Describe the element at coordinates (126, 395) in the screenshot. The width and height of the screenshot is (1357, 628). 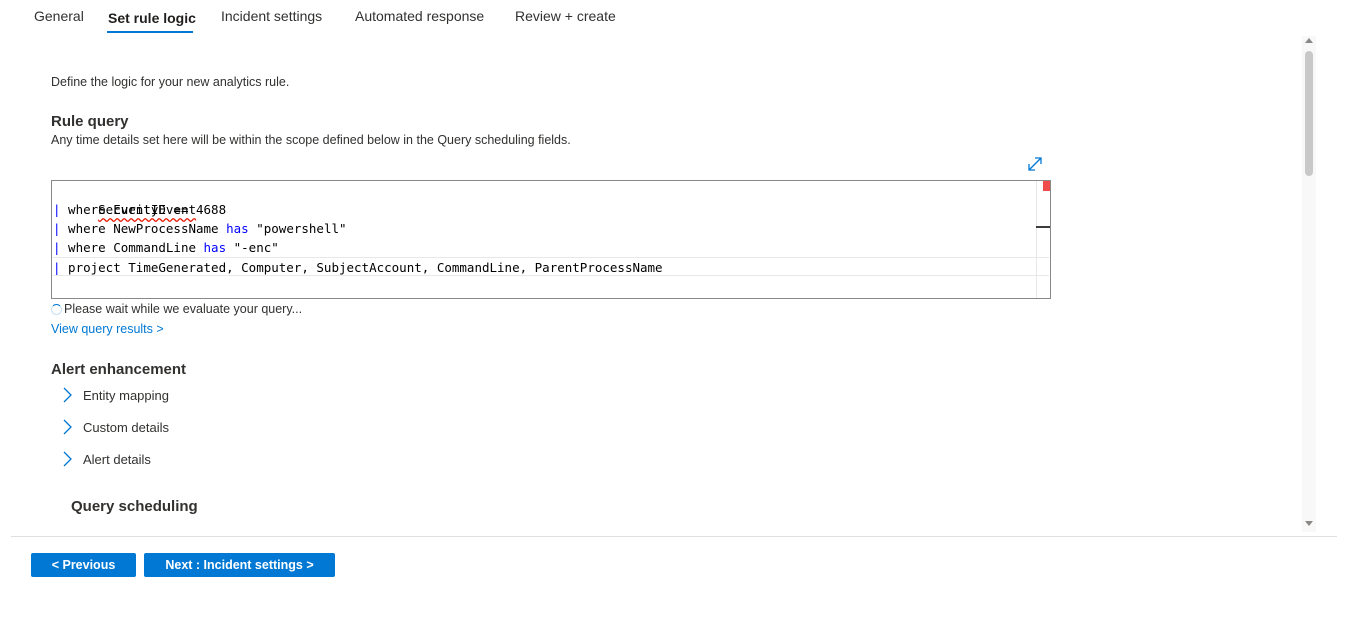
I see `entity-mapping-label: Entity mapping` at that location.